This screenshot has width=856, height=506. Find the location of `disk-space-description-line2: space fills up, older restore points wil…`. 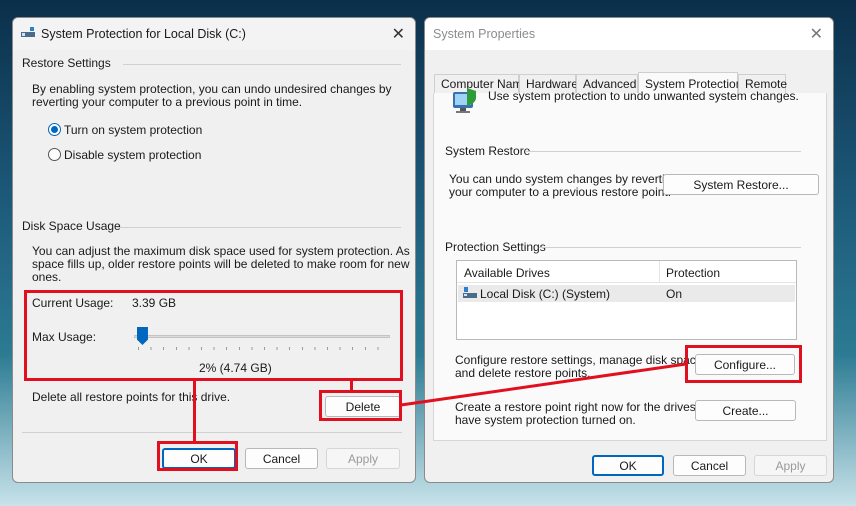

disk-space-description-line2: space fills up, older restore points wil… is located at coordinates (221, 264).